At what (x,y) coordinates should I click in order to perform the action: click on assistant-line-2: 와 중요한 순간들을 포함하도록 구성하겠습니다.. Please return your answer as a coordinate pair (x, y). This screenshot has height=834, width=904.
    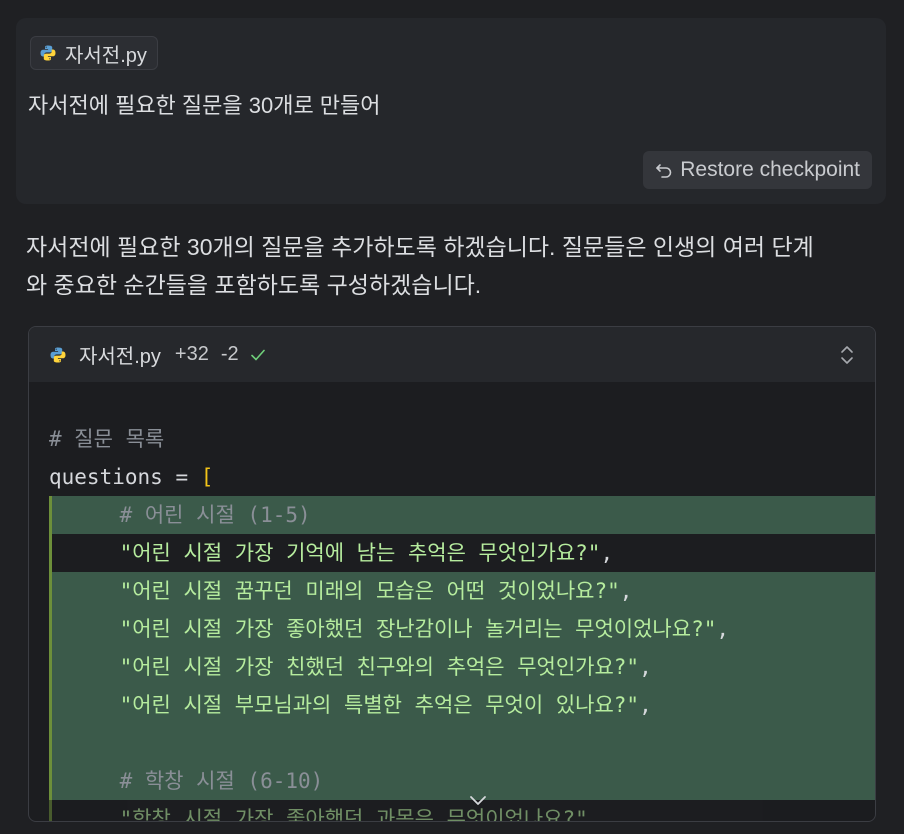
    Looking at the image, I should click on (254, 285).